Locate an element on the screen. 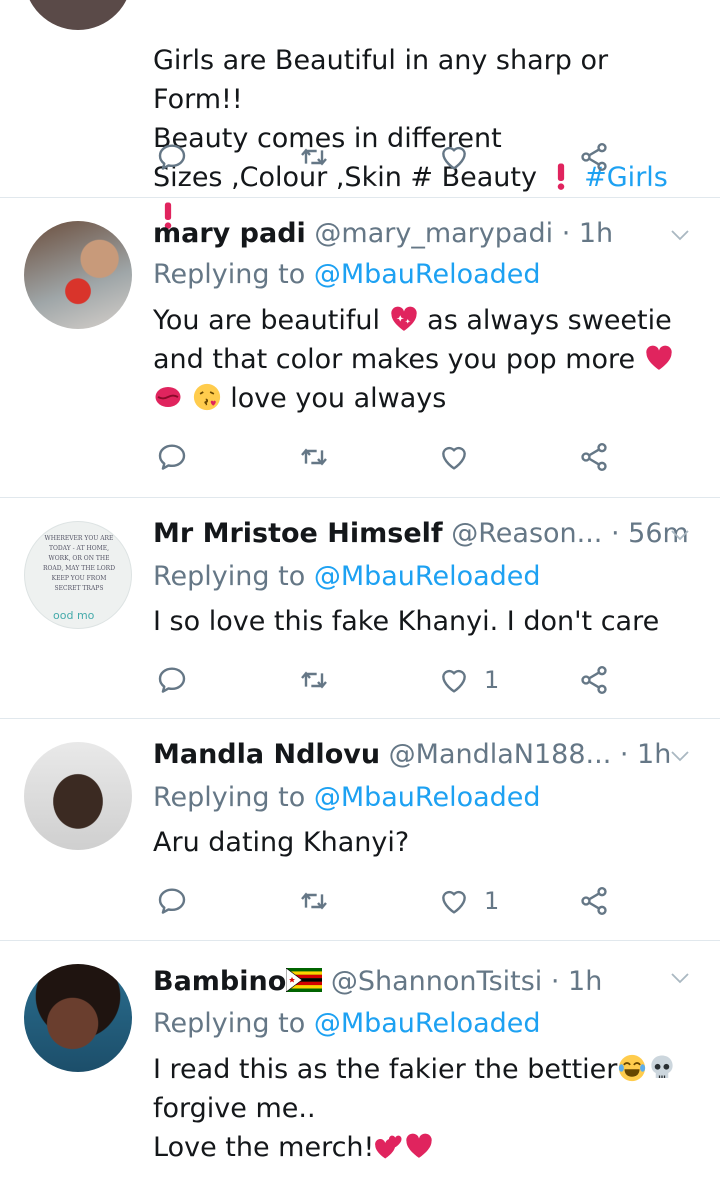  user-handle: @ShannonTsitsi is located at coordinates (436, 981).